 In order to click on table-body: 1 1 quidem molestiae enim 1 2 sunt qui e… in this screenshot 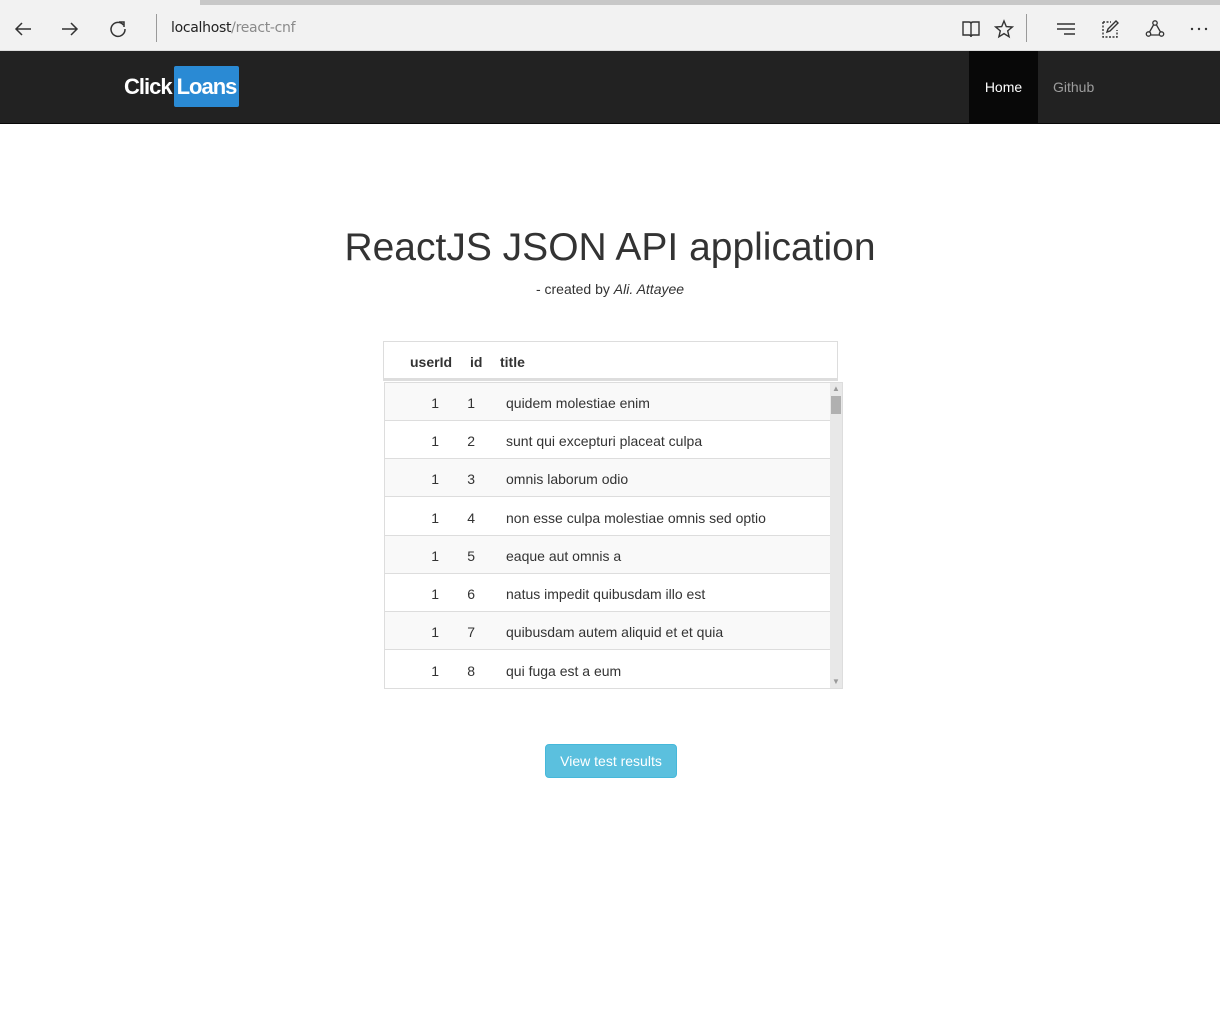, I will do `click(613, 535)`.